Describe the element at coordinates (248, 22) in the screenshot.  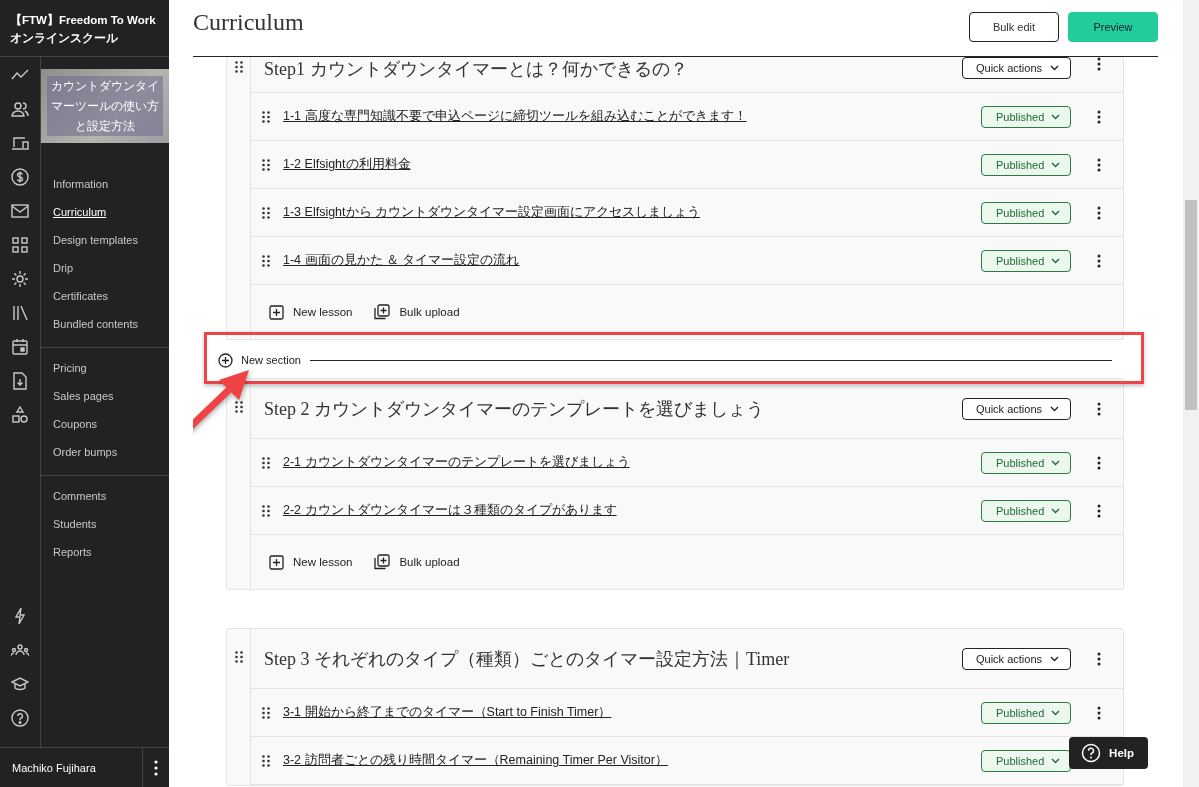
I see `page-title: Curriculum` at that location.